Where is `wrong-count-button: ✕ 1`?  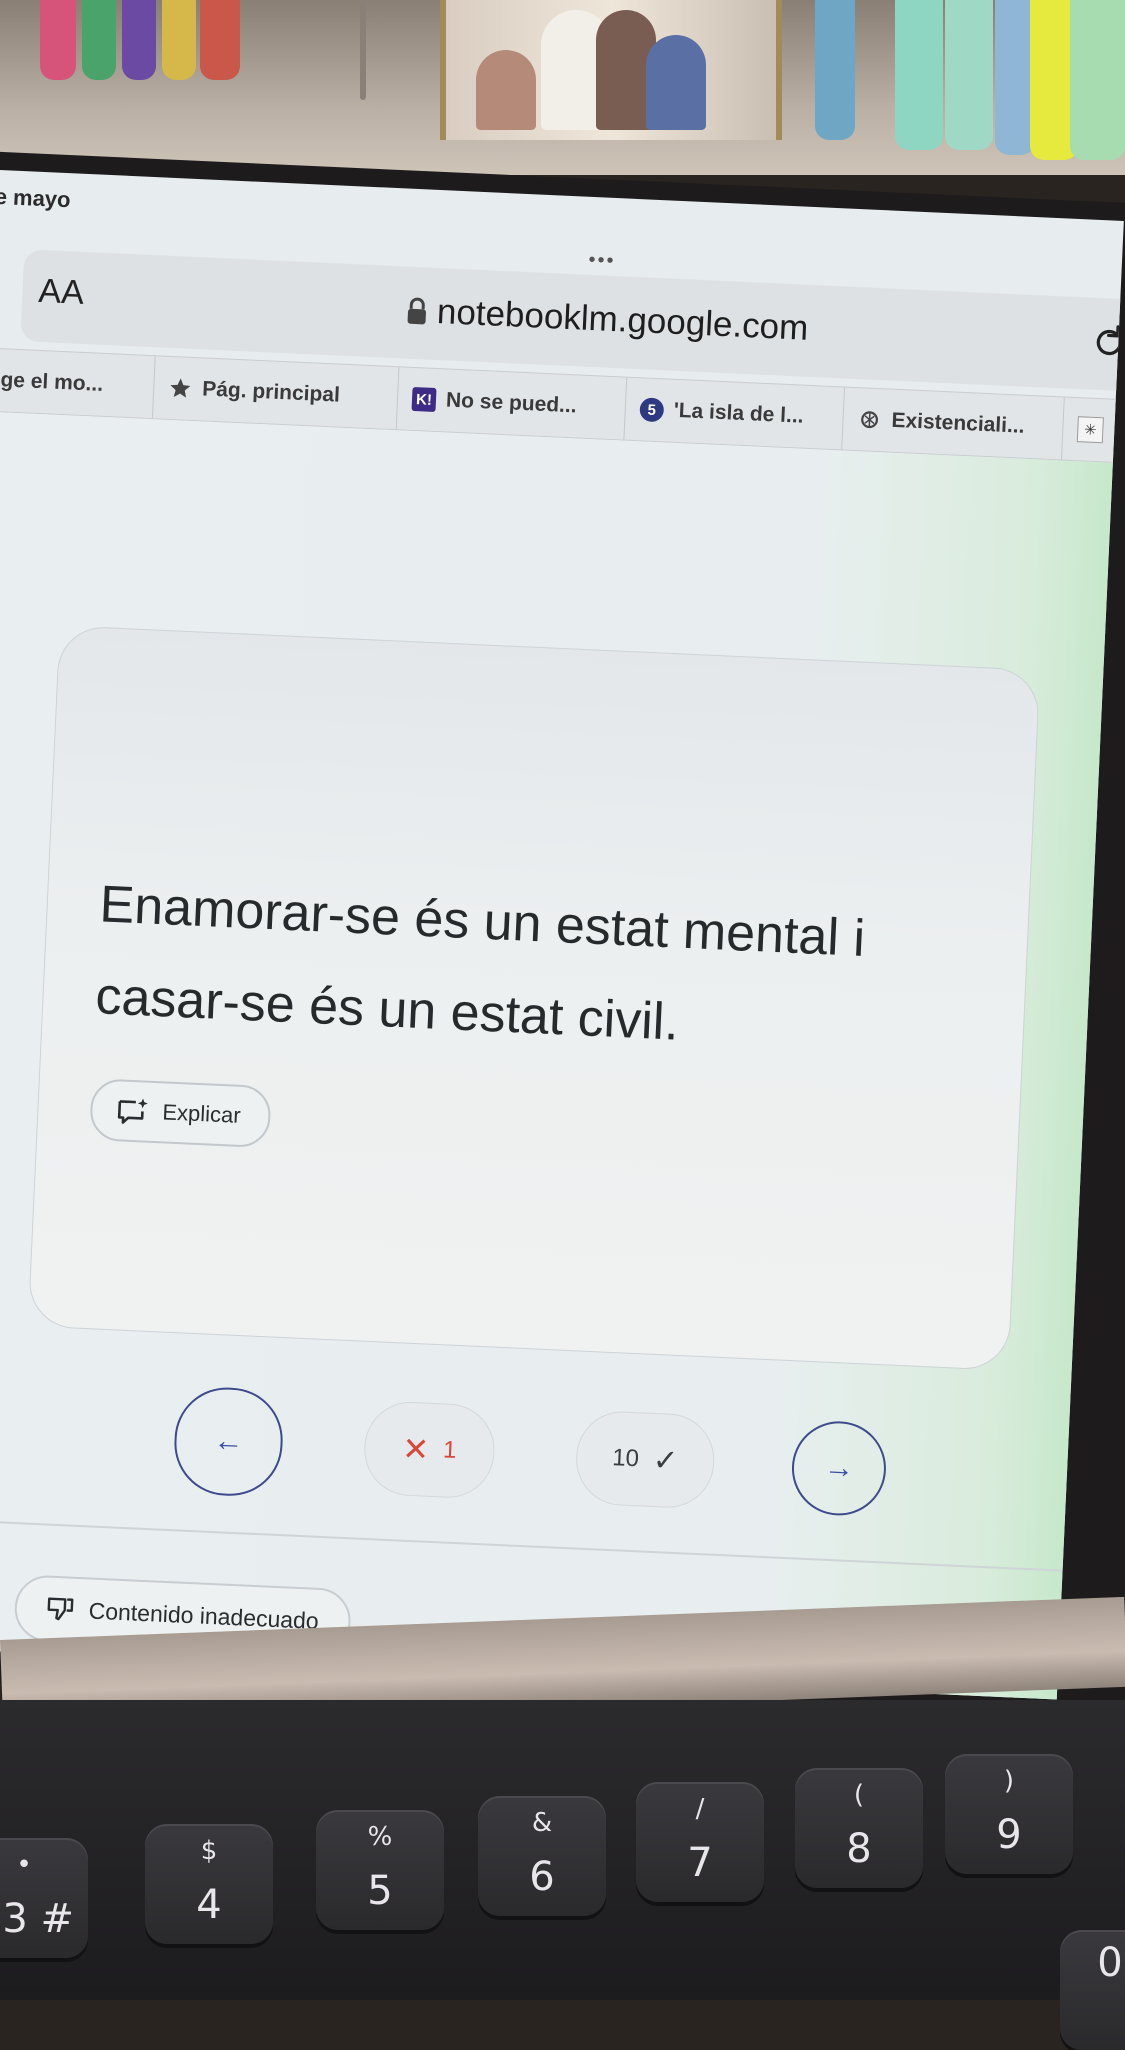 wrong-count-button: ✕ 1 is located at coordinates (429, 1449).